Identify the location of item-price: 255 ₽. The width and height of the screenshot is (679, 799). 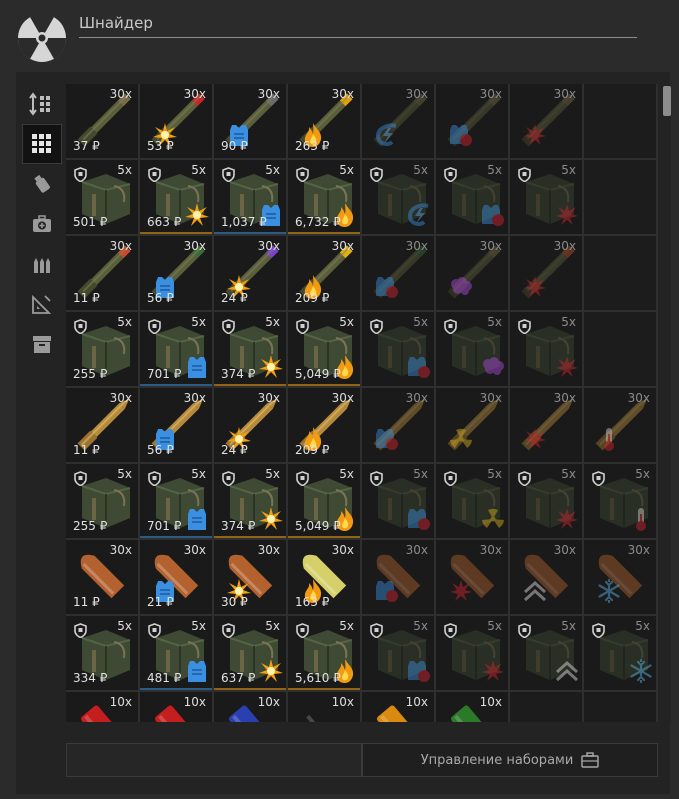
(90, 374).